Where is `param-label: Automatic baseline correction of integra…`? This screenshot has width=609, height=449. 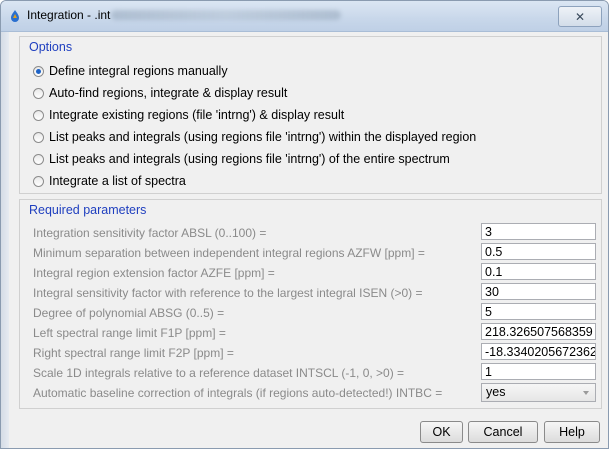 param-label: Automatic baseline correction of integra… is located at coordinates (238, 393).